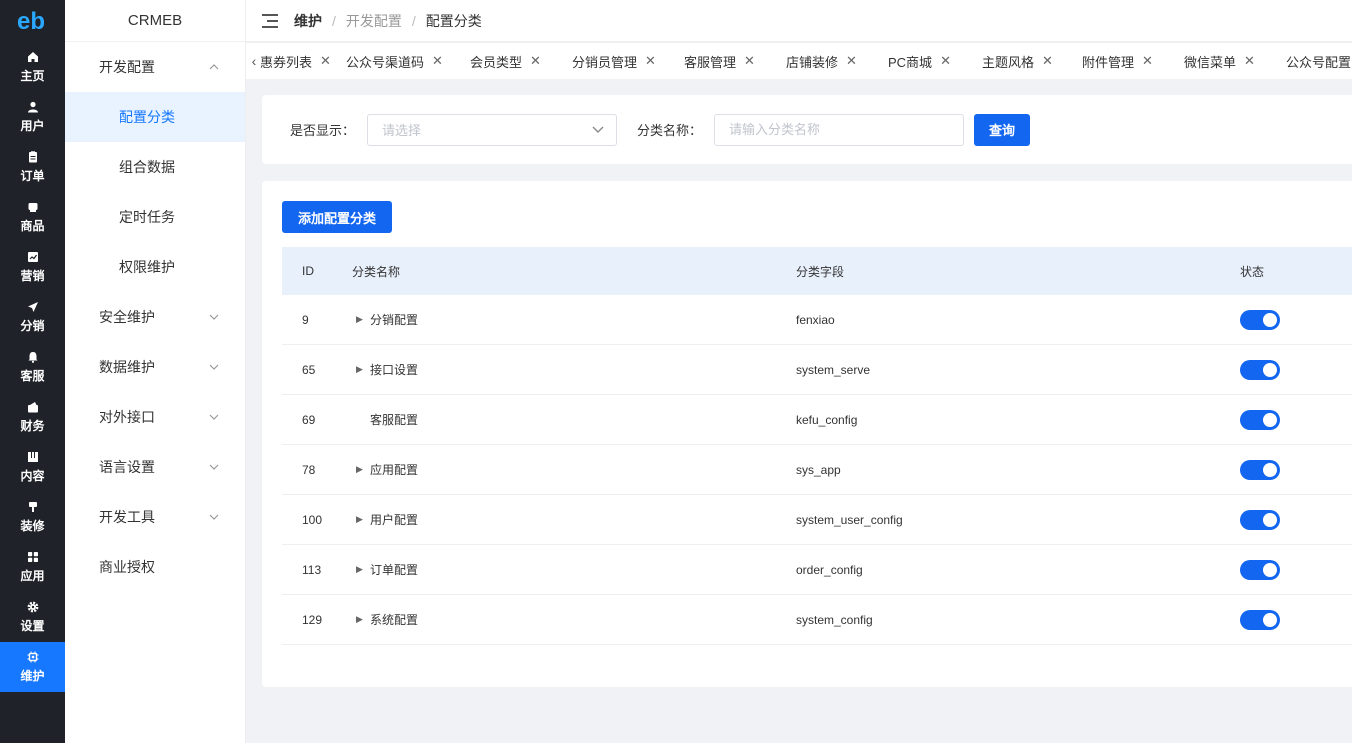 The height and width of the screenshot is (743, 1352). I want to click on logo: eb, so click(32, 21).